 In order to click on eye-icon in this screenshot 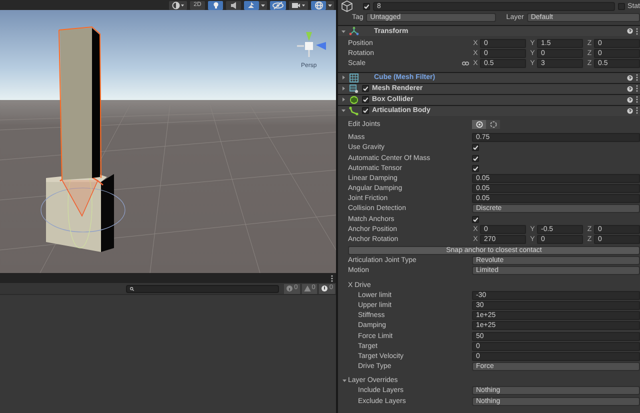, I will do `click(278, 5)`.